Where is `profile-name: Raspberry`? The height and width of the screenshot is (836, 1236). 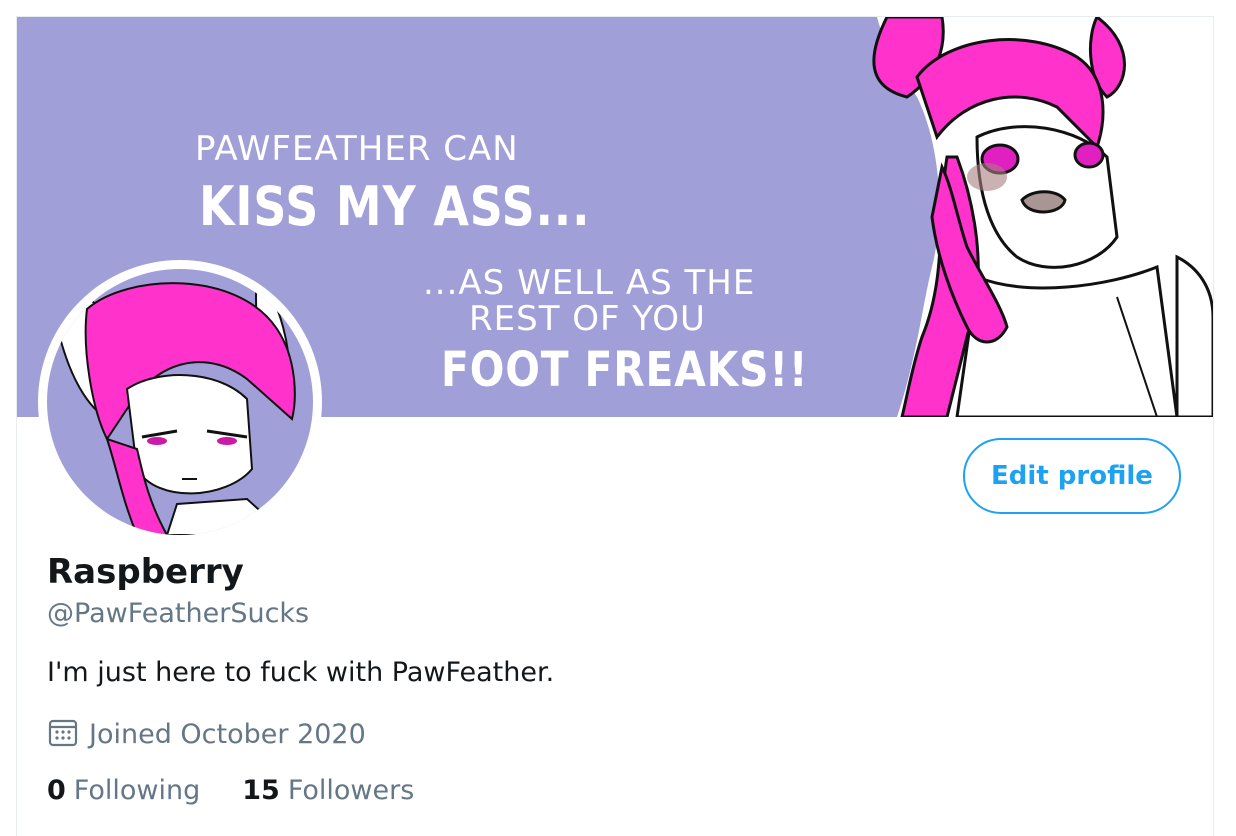 profile-name: Raspberry is located at coordinates (145, 572).